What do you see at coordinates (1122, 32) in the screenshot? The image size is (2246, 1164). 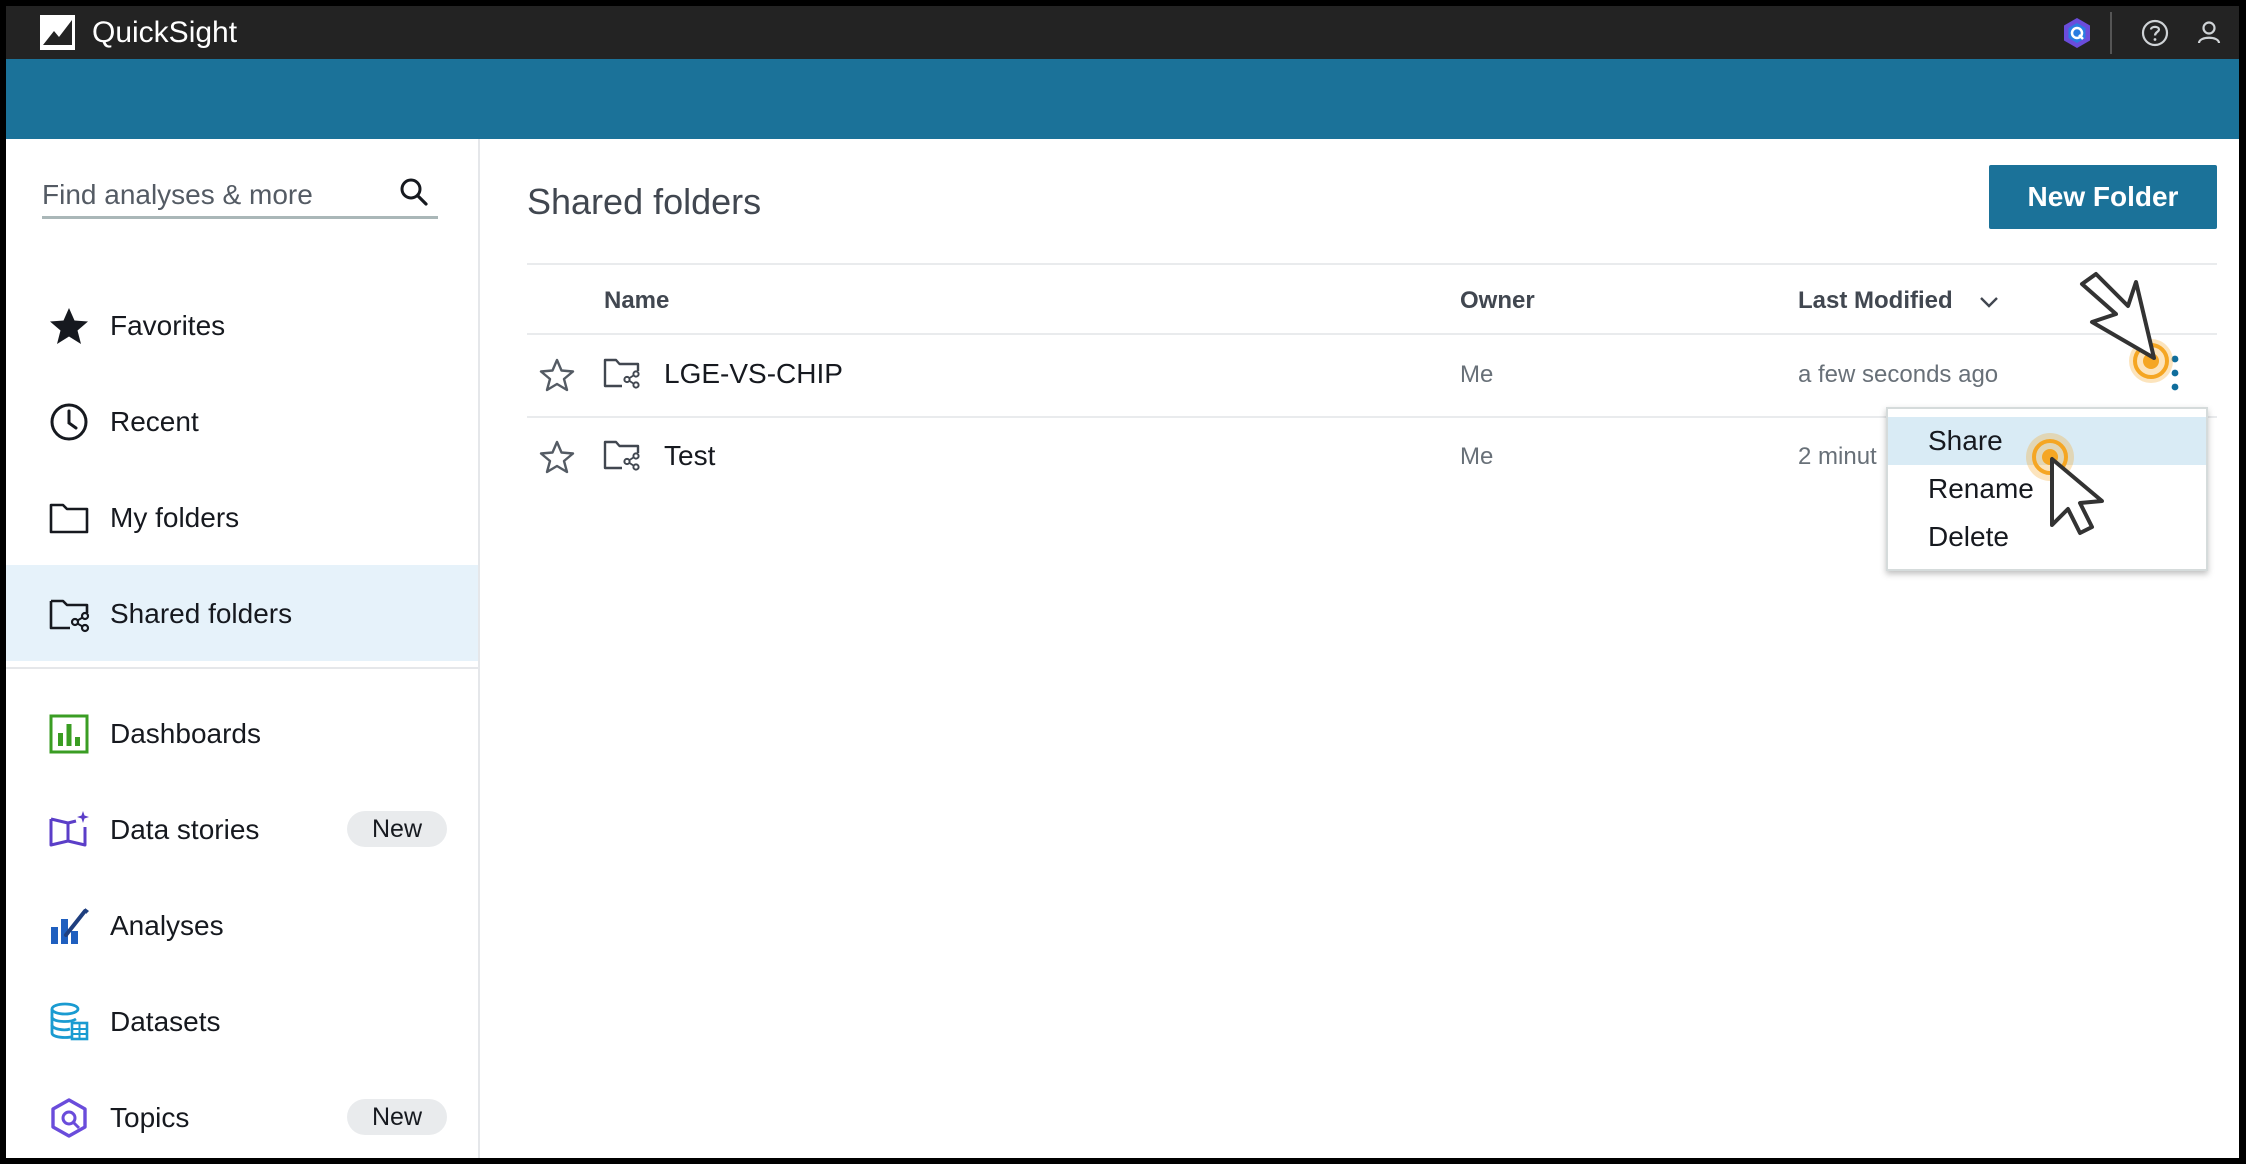 I see `top-bar: QuickSight` at bounding box center [1122, 32].